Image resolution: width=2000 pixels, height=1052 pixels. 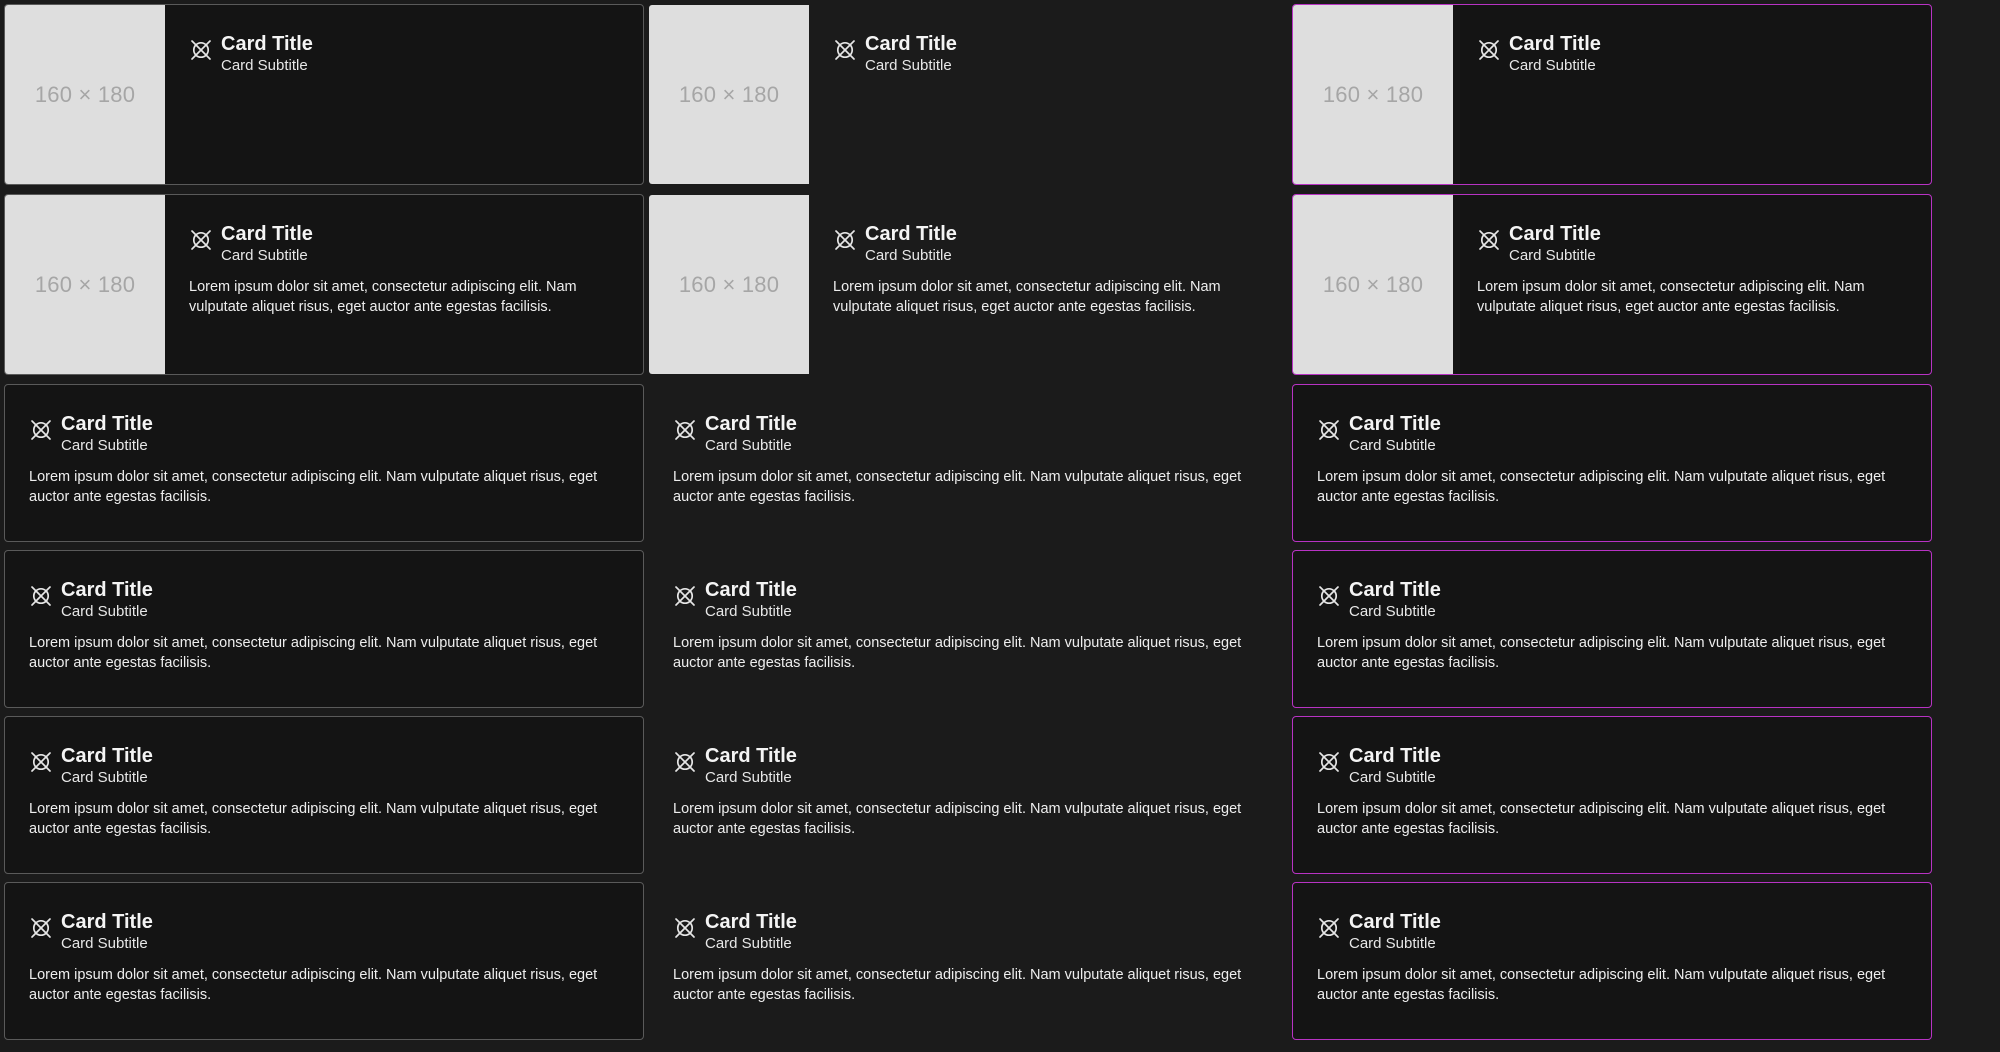 I want to click on card-flat: 160 × 180 Card Title Card Subtitle, so click(x=968, y=94).